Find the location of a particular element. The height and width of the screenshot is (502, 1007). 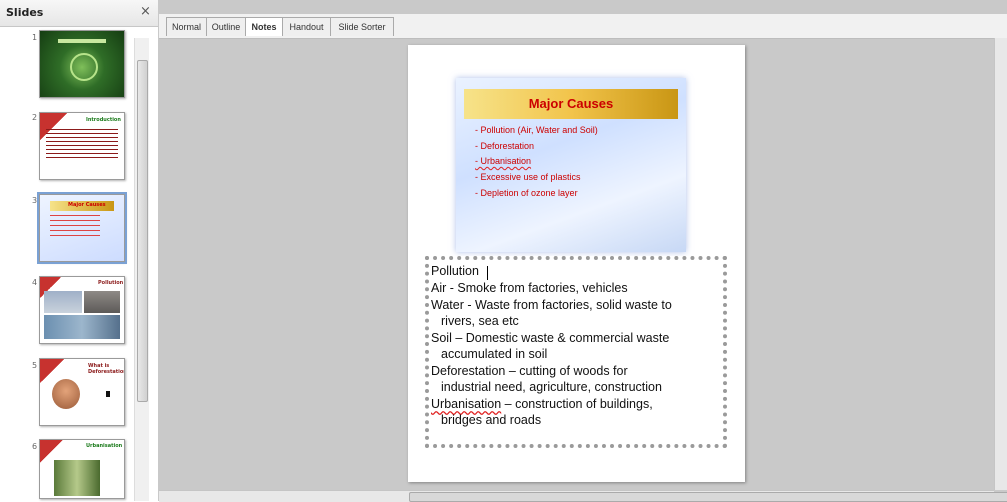

slide-number: 1 is located at coordinates (35, 37).